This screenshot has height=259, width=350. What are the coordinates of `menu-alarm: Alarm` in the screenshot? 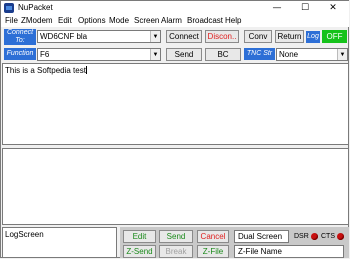 It's located at (171, 20).